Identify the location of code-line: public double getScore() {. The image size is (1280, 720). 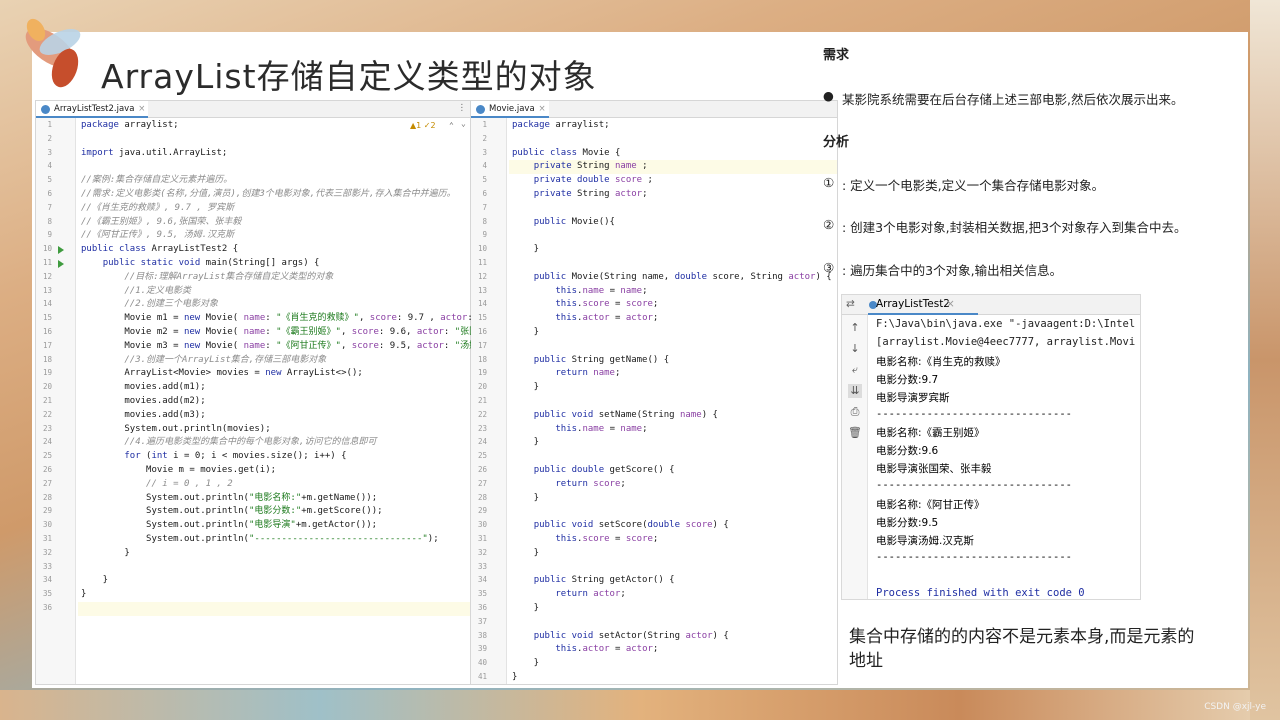
(593, 471).